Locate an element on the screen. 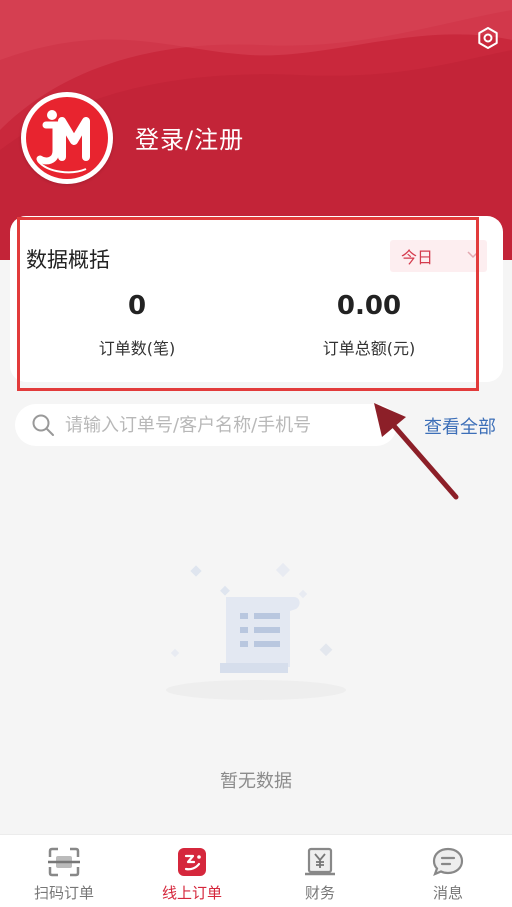 The height and width of the screenshot is (907, 512). message-icon is located at coordinates (448, 861).